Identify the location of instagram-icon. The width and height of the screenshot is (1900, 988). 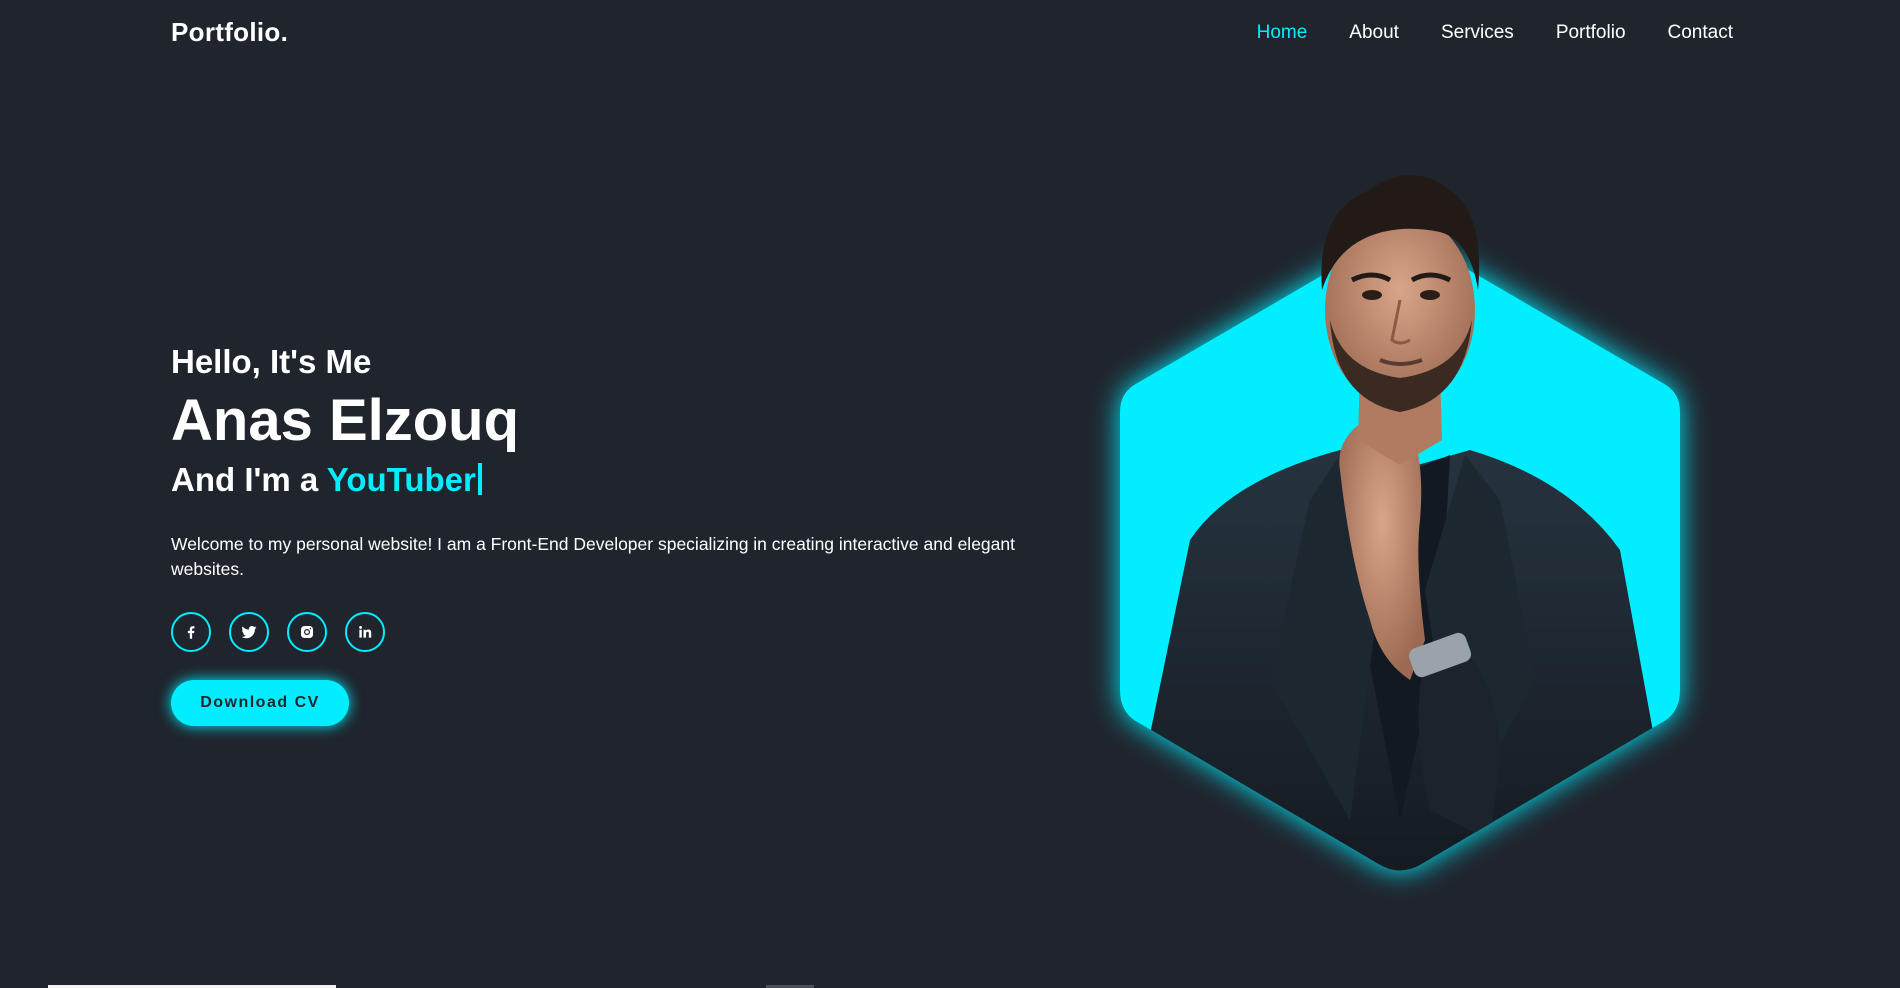
(307, 632).